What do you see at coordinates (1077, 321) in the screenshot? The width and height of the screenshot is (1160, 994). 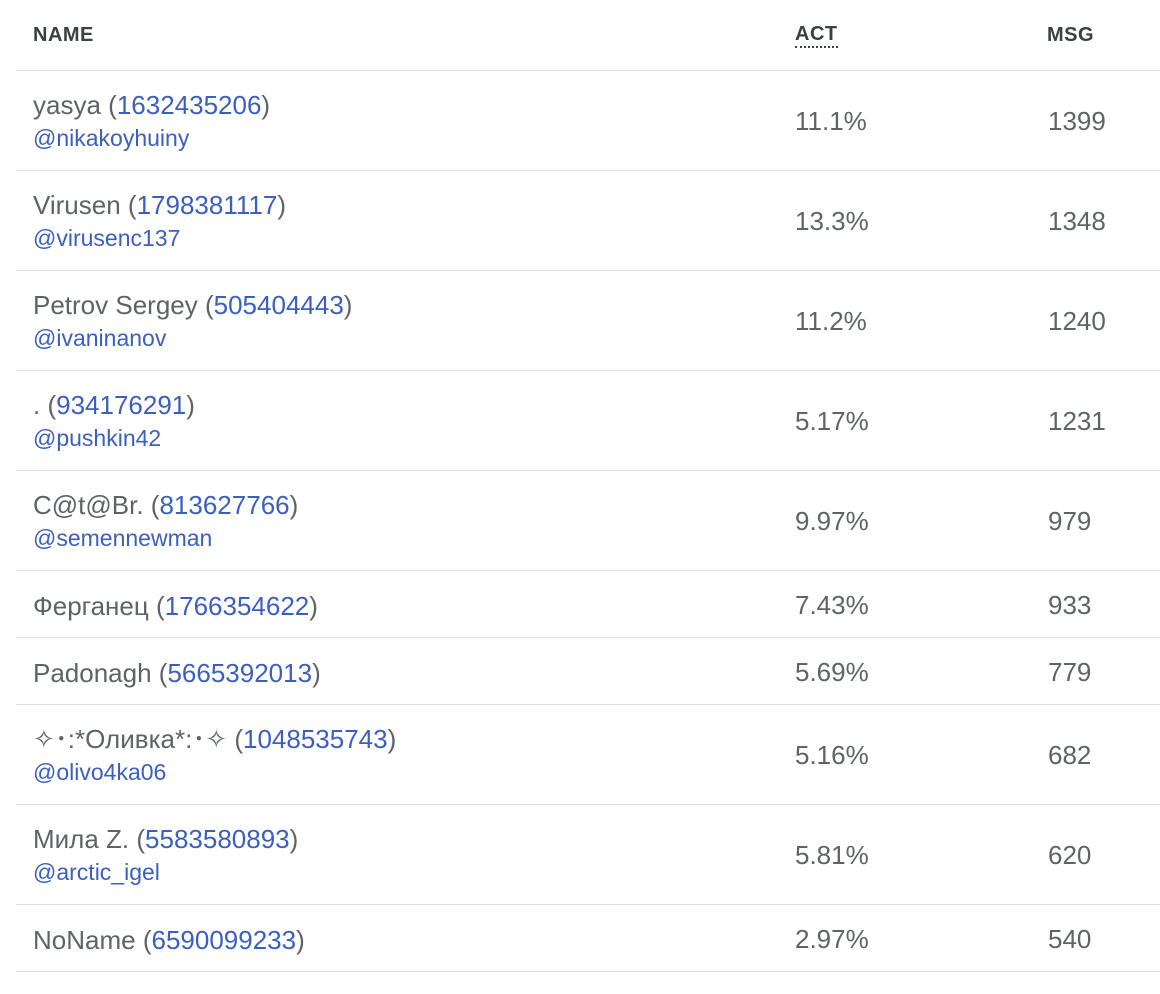 I see `member-messages-cell: 1240` at bounding box center [1077, 321].